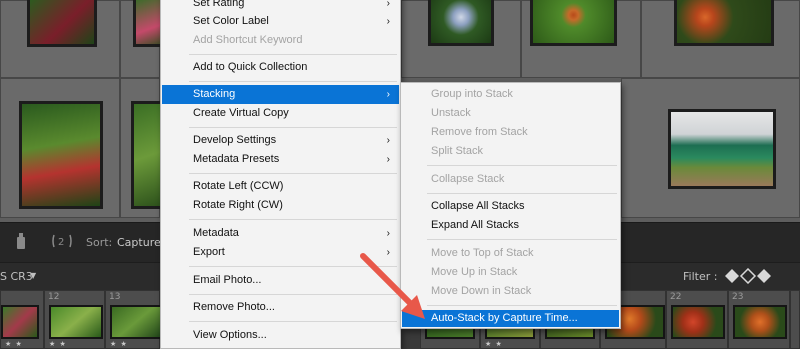 The width and height of the screenshot is (800, 349). Describe the element at coordinates (474, 272) in the screenshot. I see `menu-item-label: Move Up in Stack` at that location.